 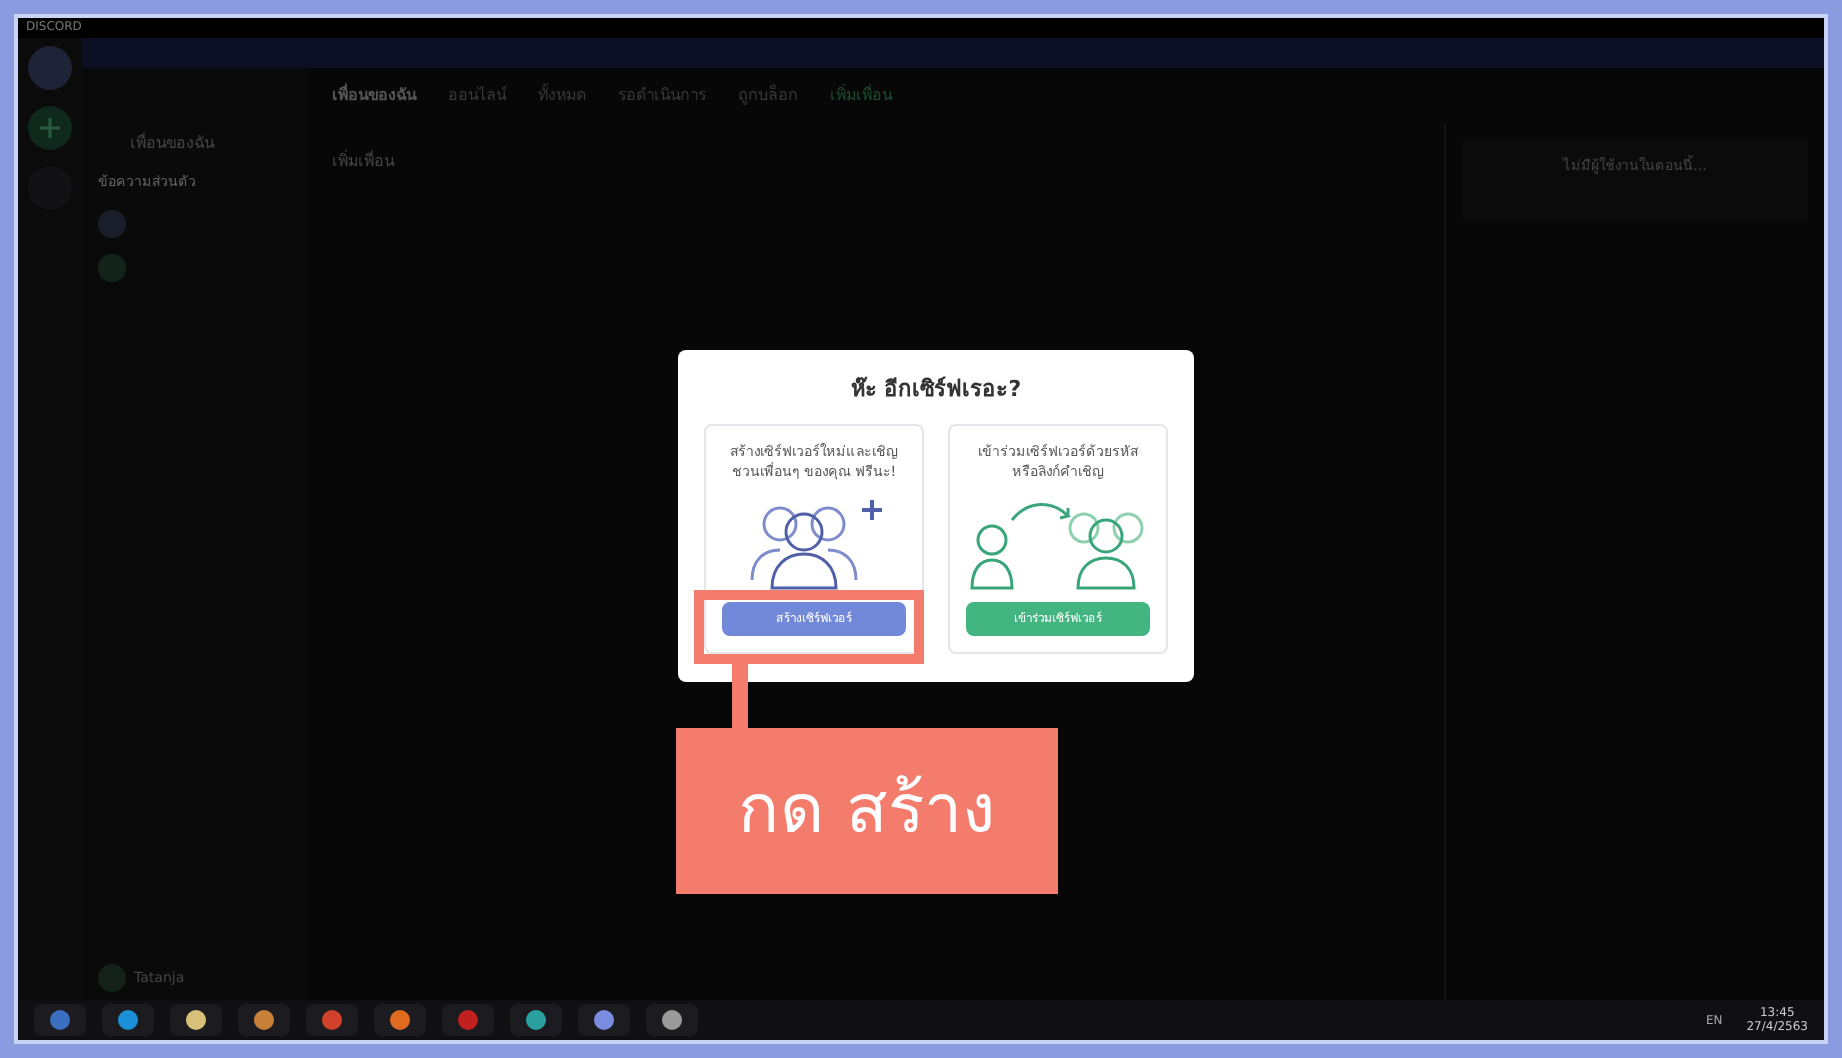 I want to click on callout-text: กด สร้าง, so click(x=867, y=811).